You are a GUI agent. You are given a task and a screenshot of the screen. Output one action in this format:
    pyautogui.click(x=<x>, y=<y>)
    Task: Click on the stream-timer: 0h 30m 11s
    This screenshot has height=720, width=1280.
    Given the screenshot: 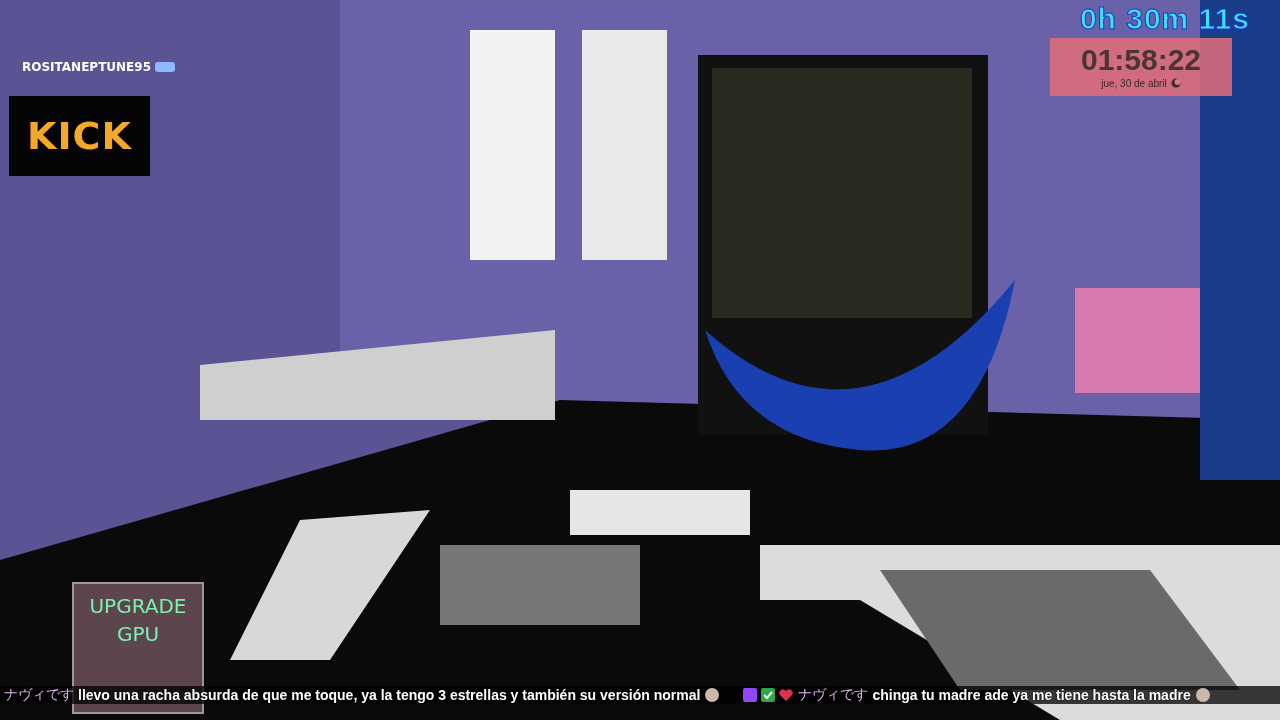 What is the action you would take?
    pyautogui.click(x=1164, y=19)
    